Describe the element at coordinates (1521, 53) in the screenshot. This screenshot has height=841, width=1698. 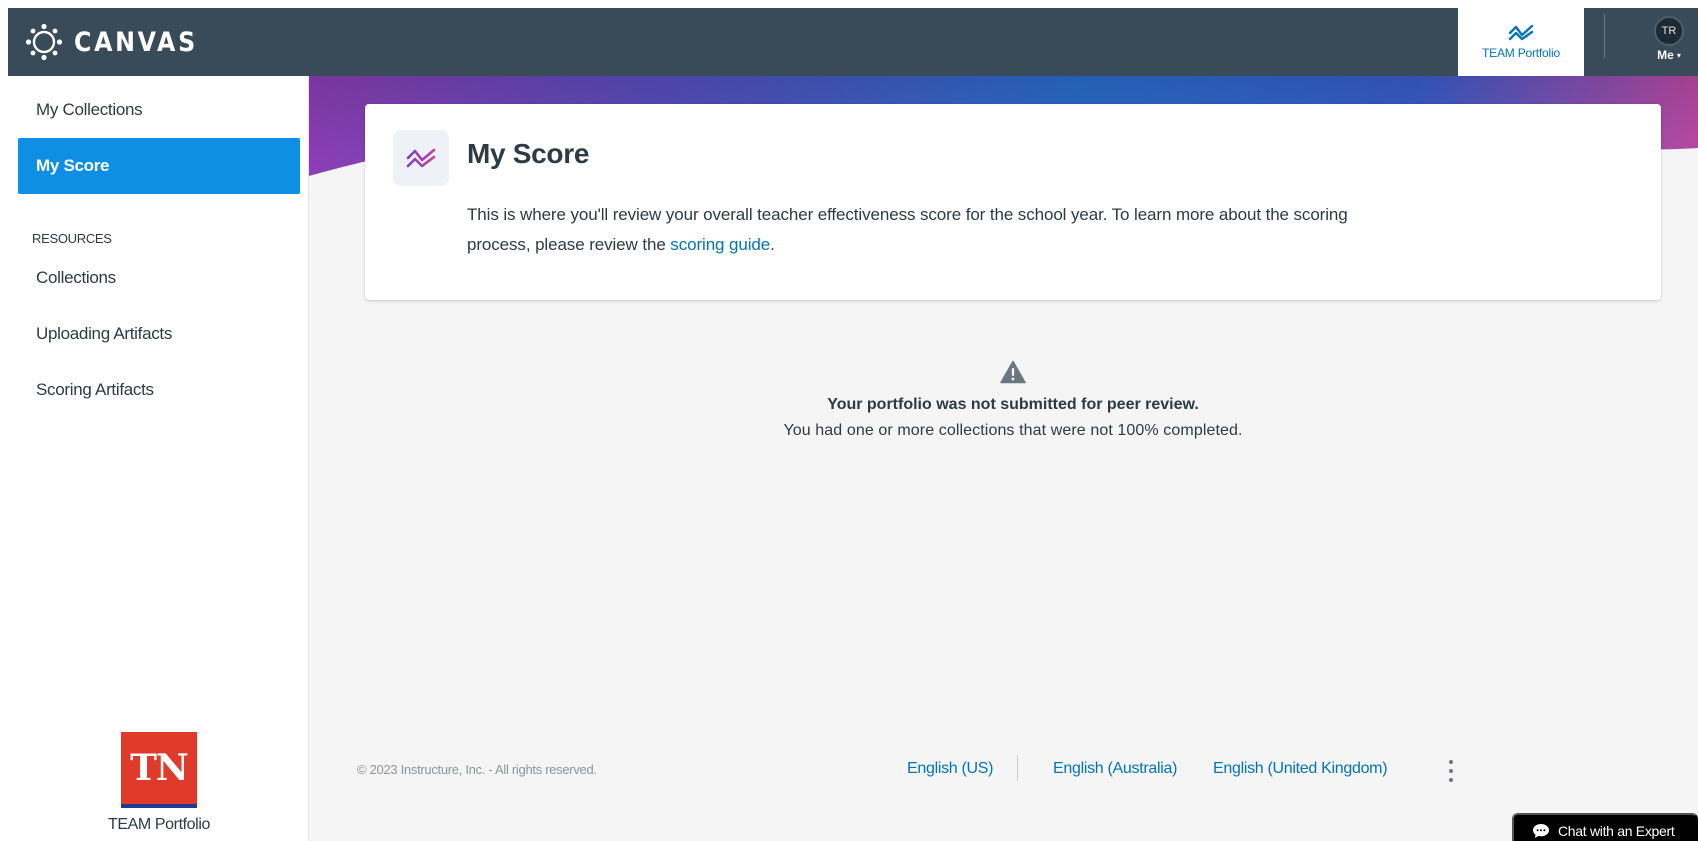
I see `app-tab-label: TEAM Portfolio` at that location.